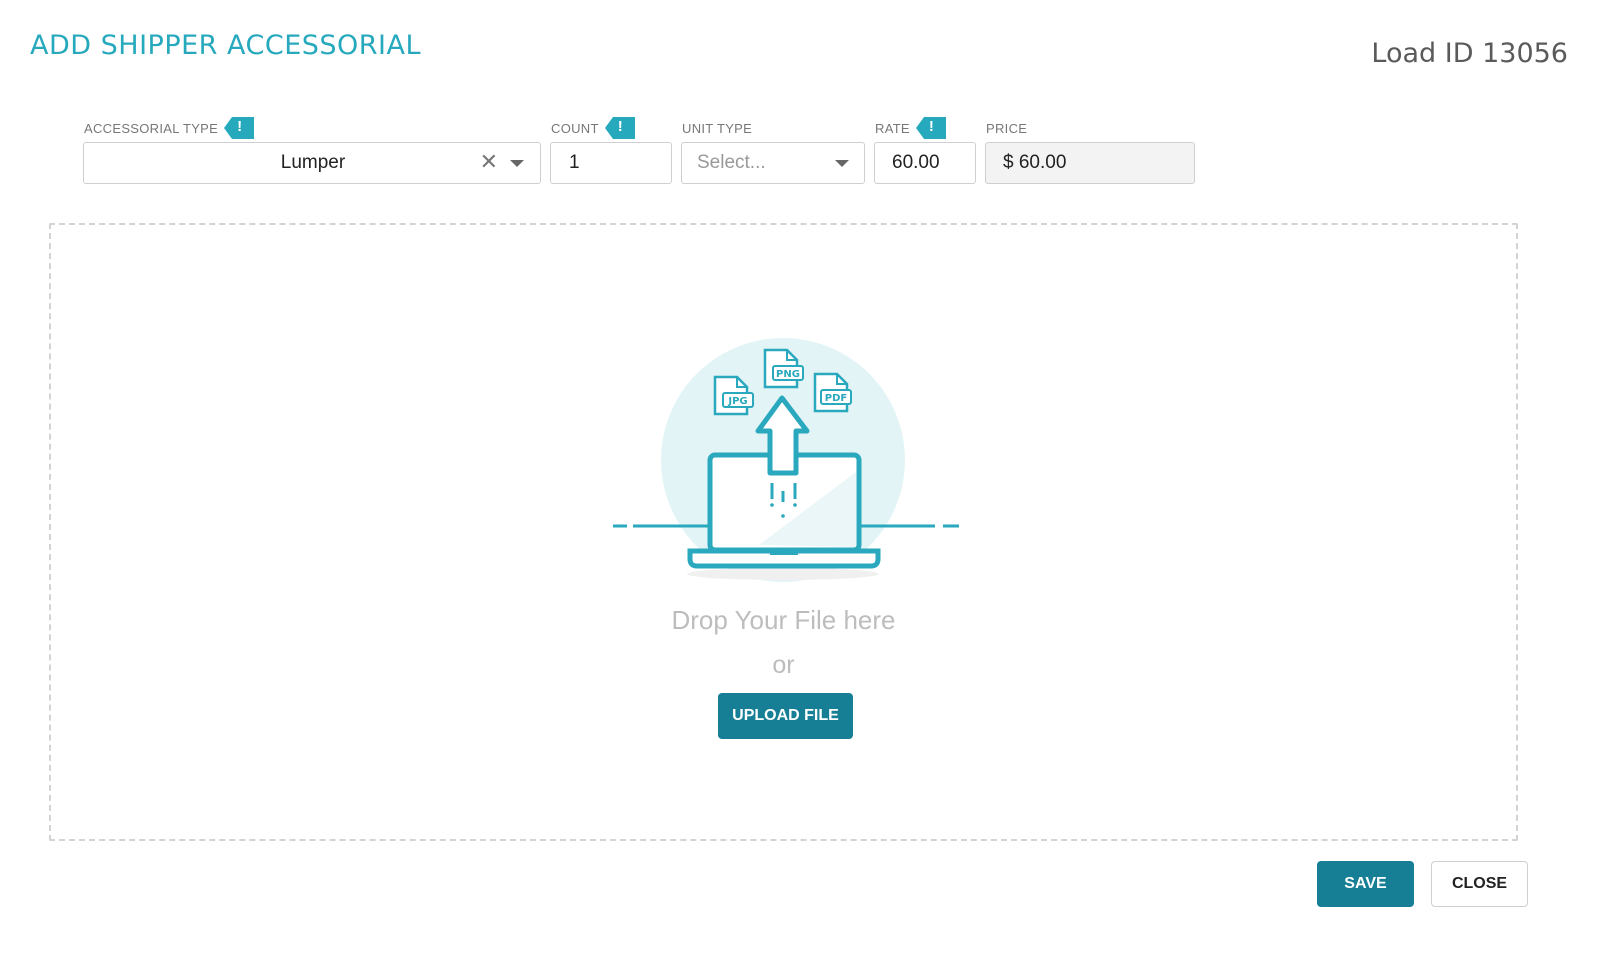 The height and width of the screenshot is (953, 1600). What do you see at coordinates (611, 163) in the screenshot?
I see `count-input: 1` at bounding box center [611, 163].